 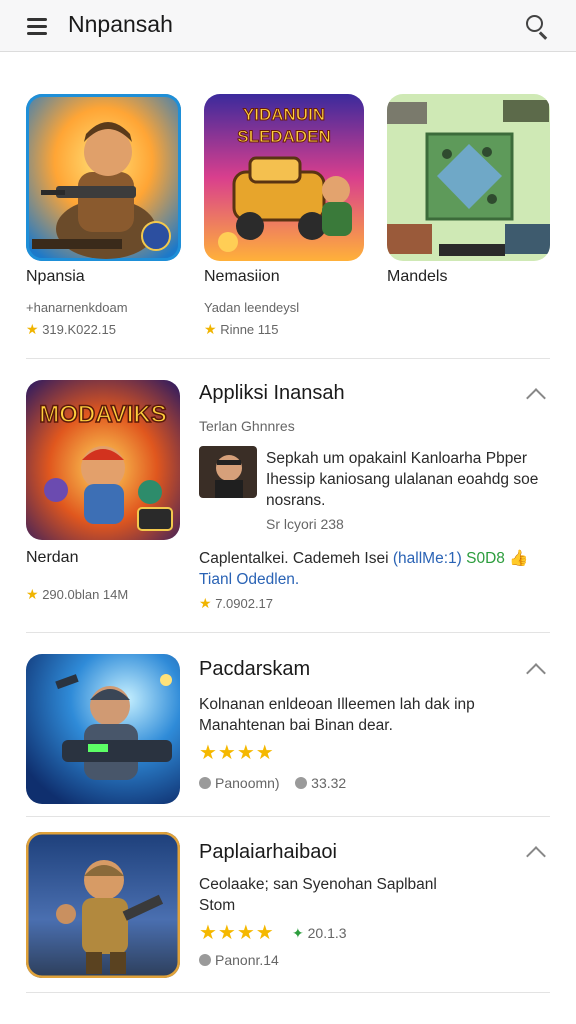 I want to click on detail-link: (hallMe:1), so click(x=427, y=558).